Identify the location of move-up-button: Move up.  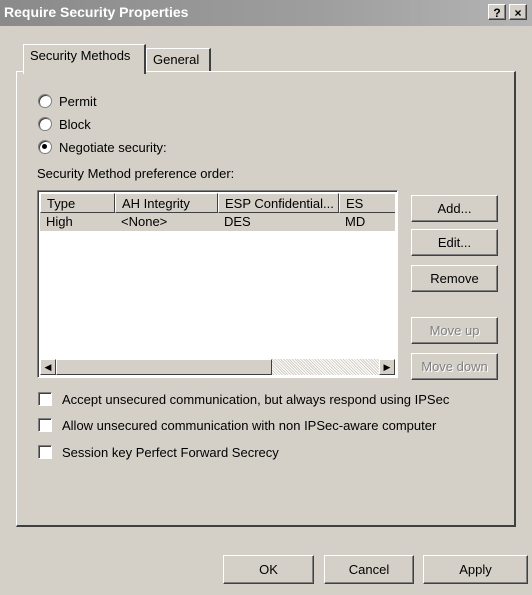
(454, 330).